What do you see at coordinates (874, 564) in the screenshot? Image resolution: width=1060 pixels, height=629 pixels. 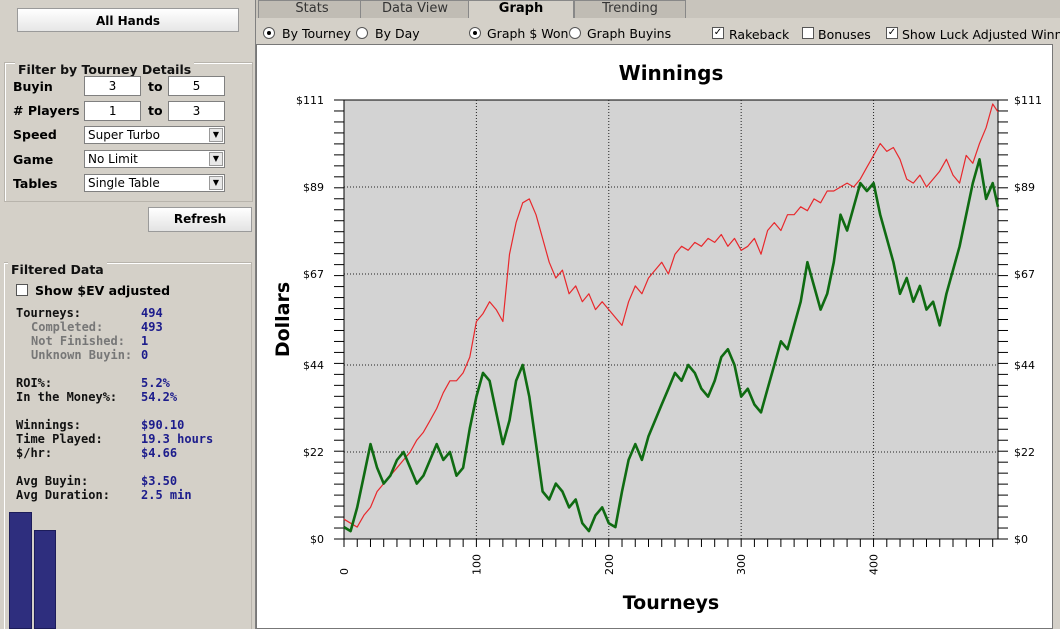 I see `x-tick-label: 400` at bounding box center [874, 564].